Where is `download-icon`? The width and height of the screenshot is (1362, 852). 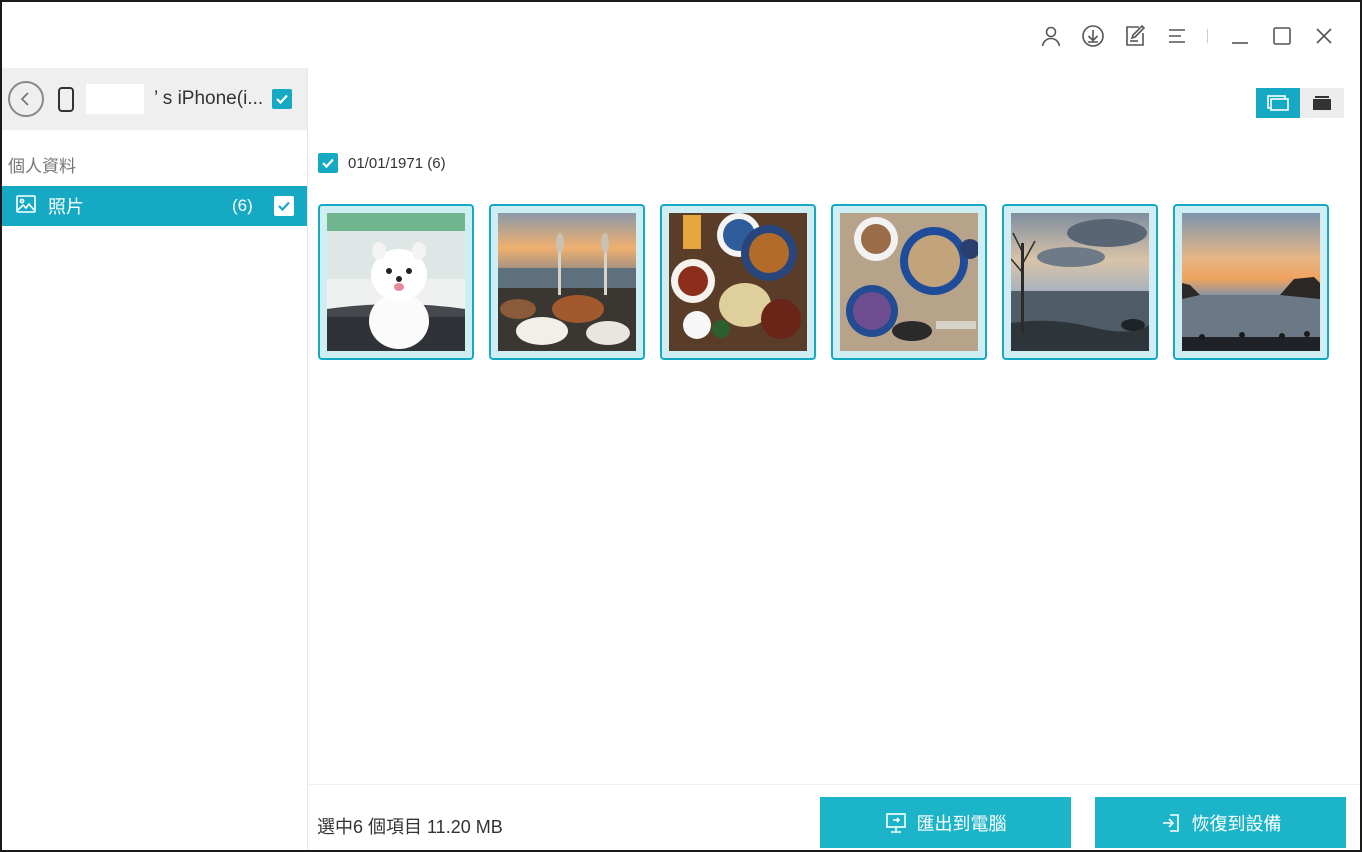 download-icon is located at coordinates (1093, 36).